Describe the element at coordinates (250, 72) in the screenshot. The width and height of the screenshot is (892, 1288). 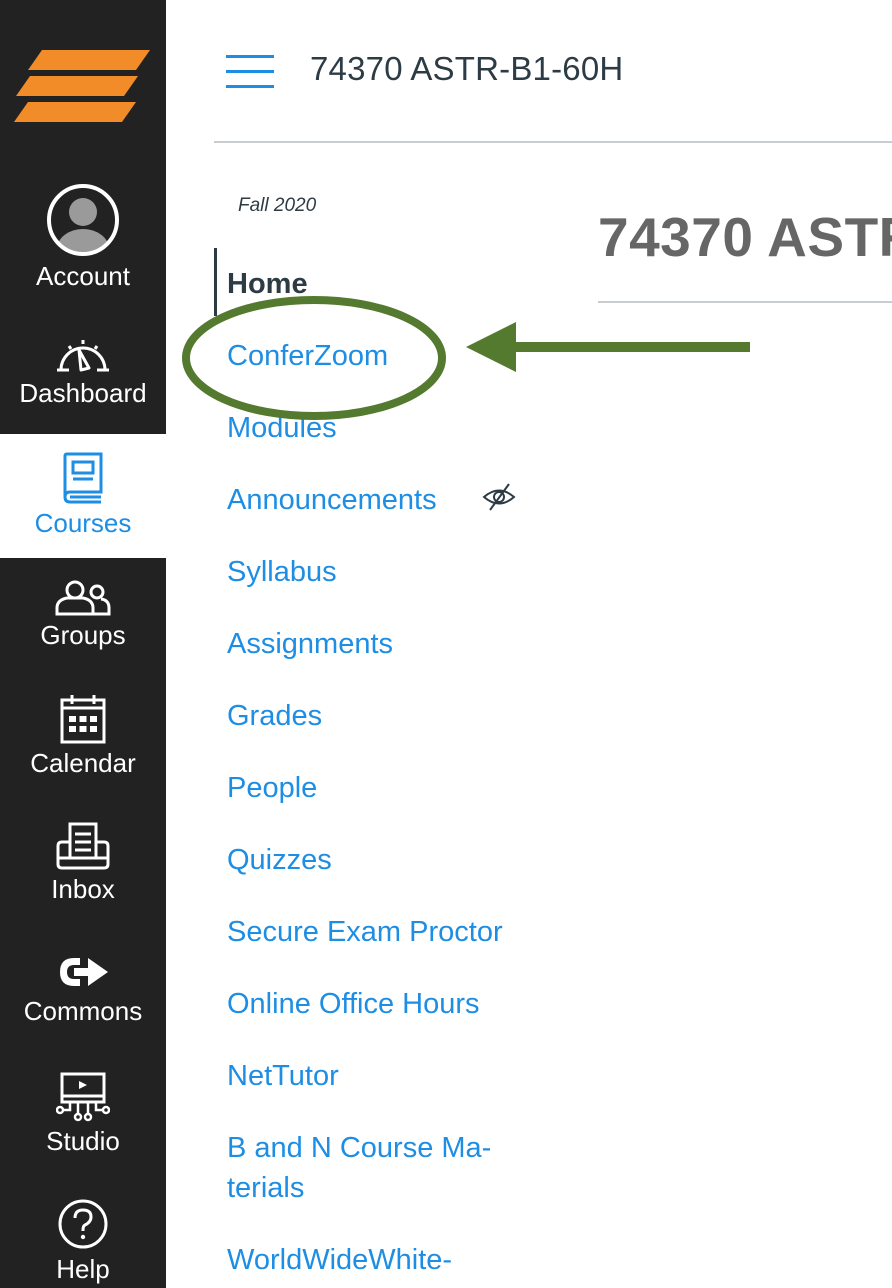
I see `hamburger-menu-icon` at that location.